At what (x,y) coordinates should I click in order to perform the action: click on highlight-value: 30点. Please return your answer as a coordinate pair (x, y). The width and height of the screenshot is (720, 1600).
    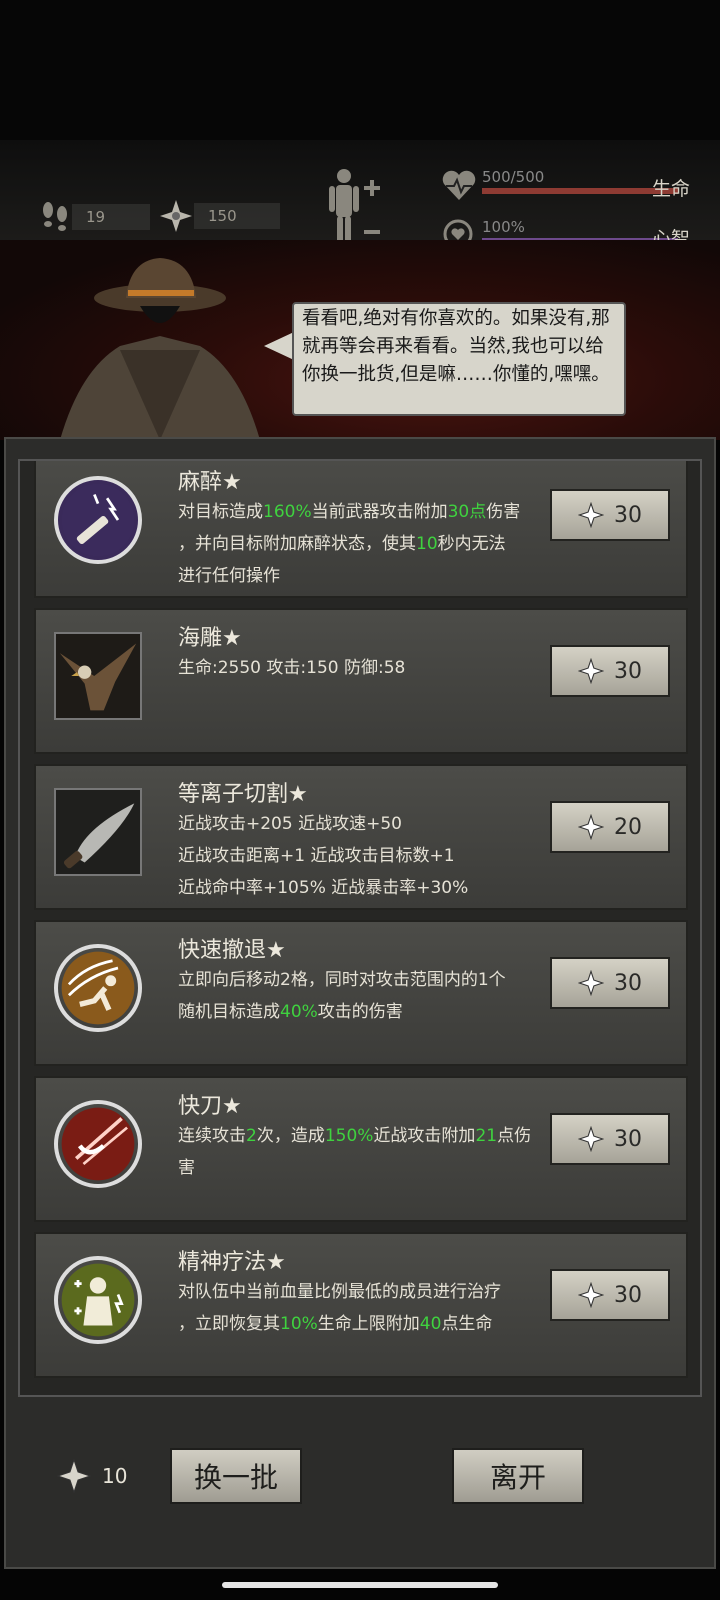
    Looking at the image, I should click on (467, 512).